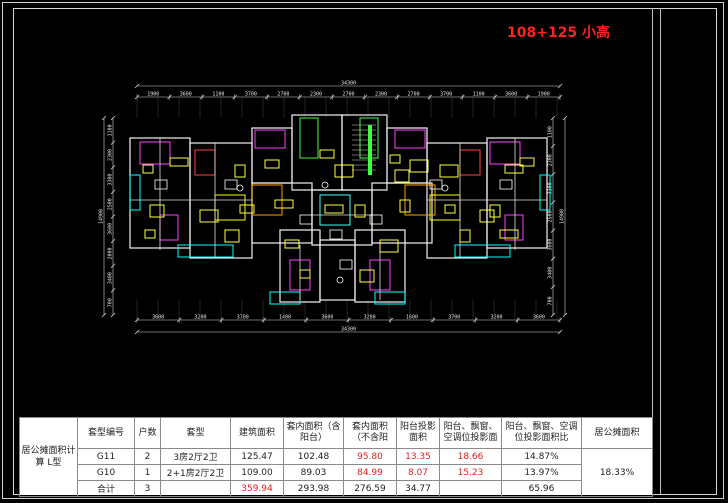  Describe the element at coordinates (285, 318) in the screenshot. I see `dimension-label: 1400` at that location.